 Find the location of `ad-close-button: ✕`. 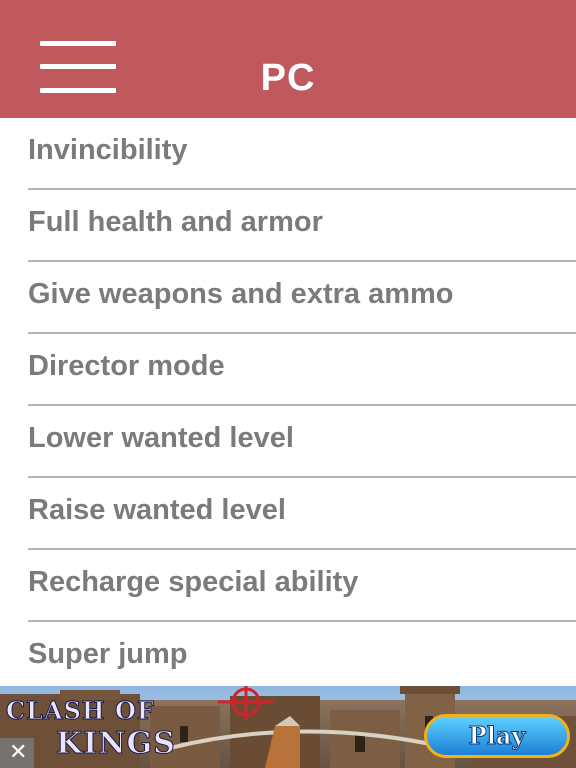

ad-close-button: ✕ is located at coordinates (17, 753).